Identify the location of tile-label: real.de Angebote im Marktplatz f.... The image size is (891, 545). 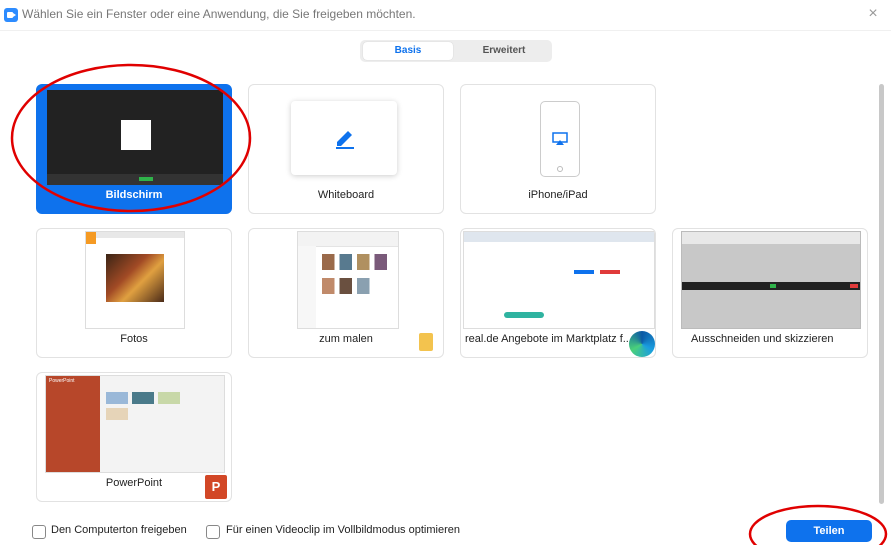
(548, 339).